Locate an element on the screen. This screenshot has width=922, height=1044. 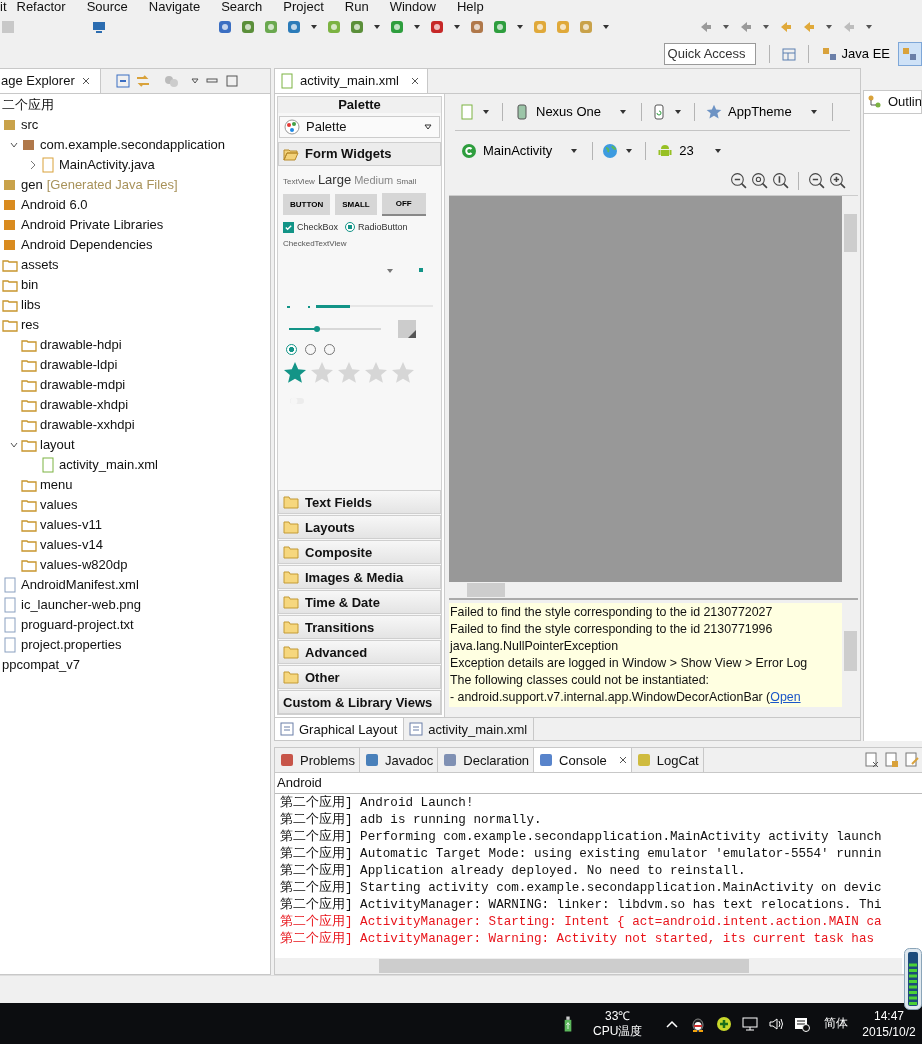
palette-dropdown: Palette is located at coordinates (359, 126).